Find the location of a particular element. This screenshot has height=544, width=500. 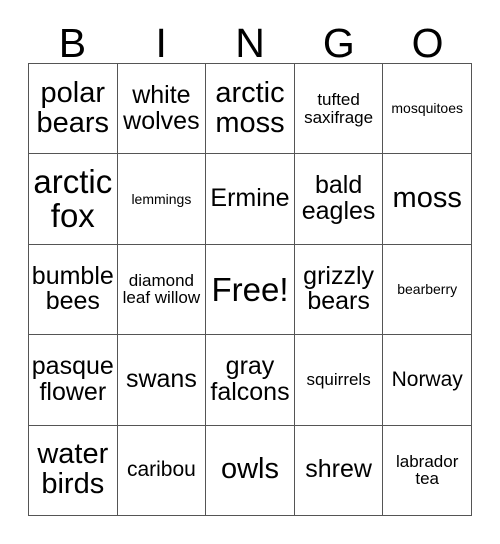

bingo-cell: bald eagles is located at coordinates (339, 199).